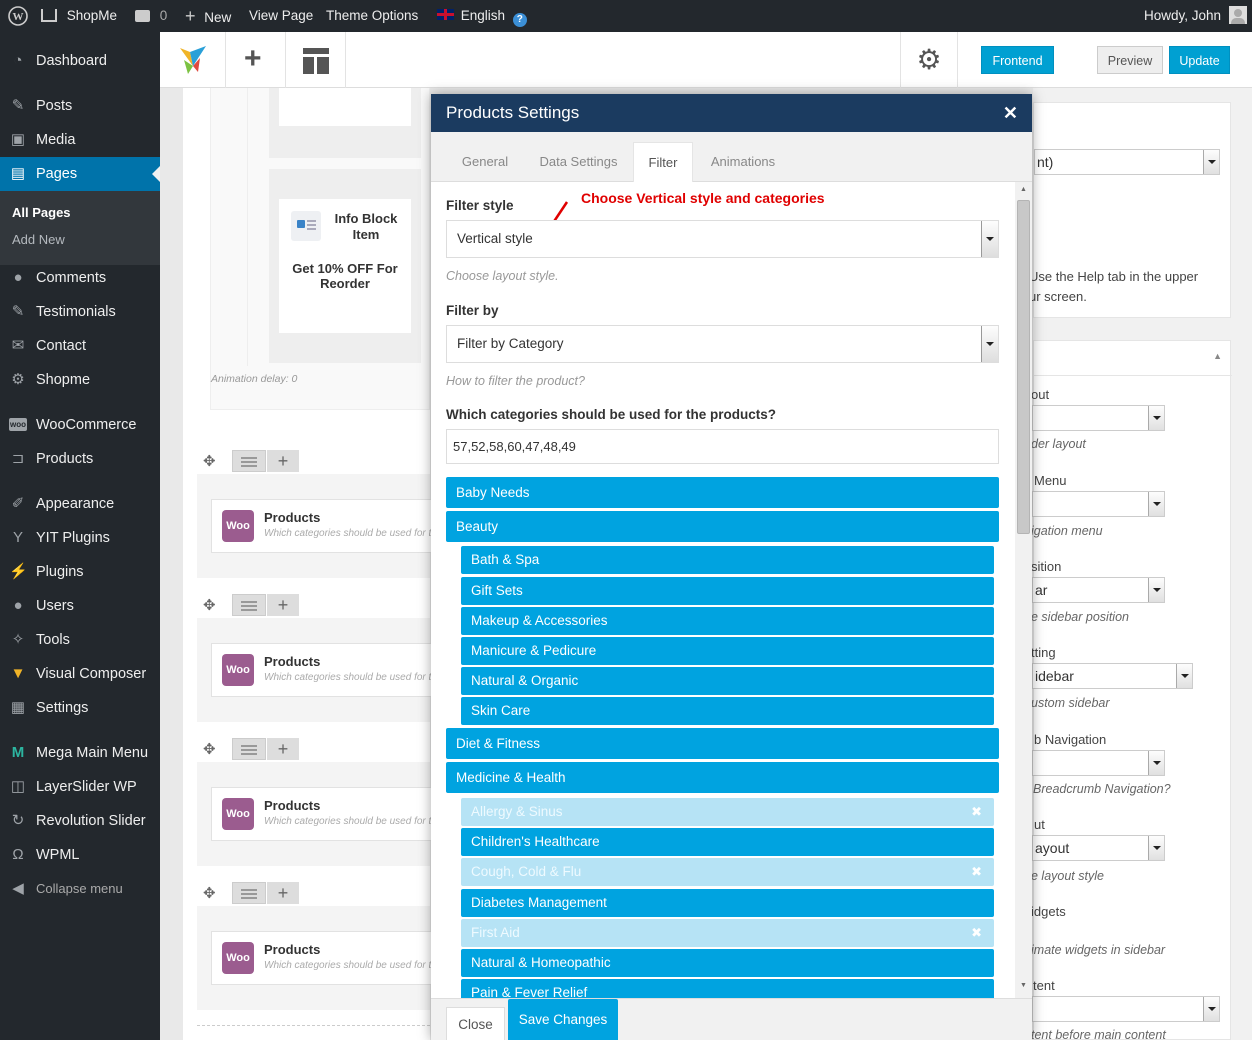 Image resolution: width=1252 pixels, height=1040 pixels. What do you see at coordinates (80, 380) in the screenshot?
I see `sidebar-item-shopme: ⚙ Shopme` at bounding box center [80, 380].